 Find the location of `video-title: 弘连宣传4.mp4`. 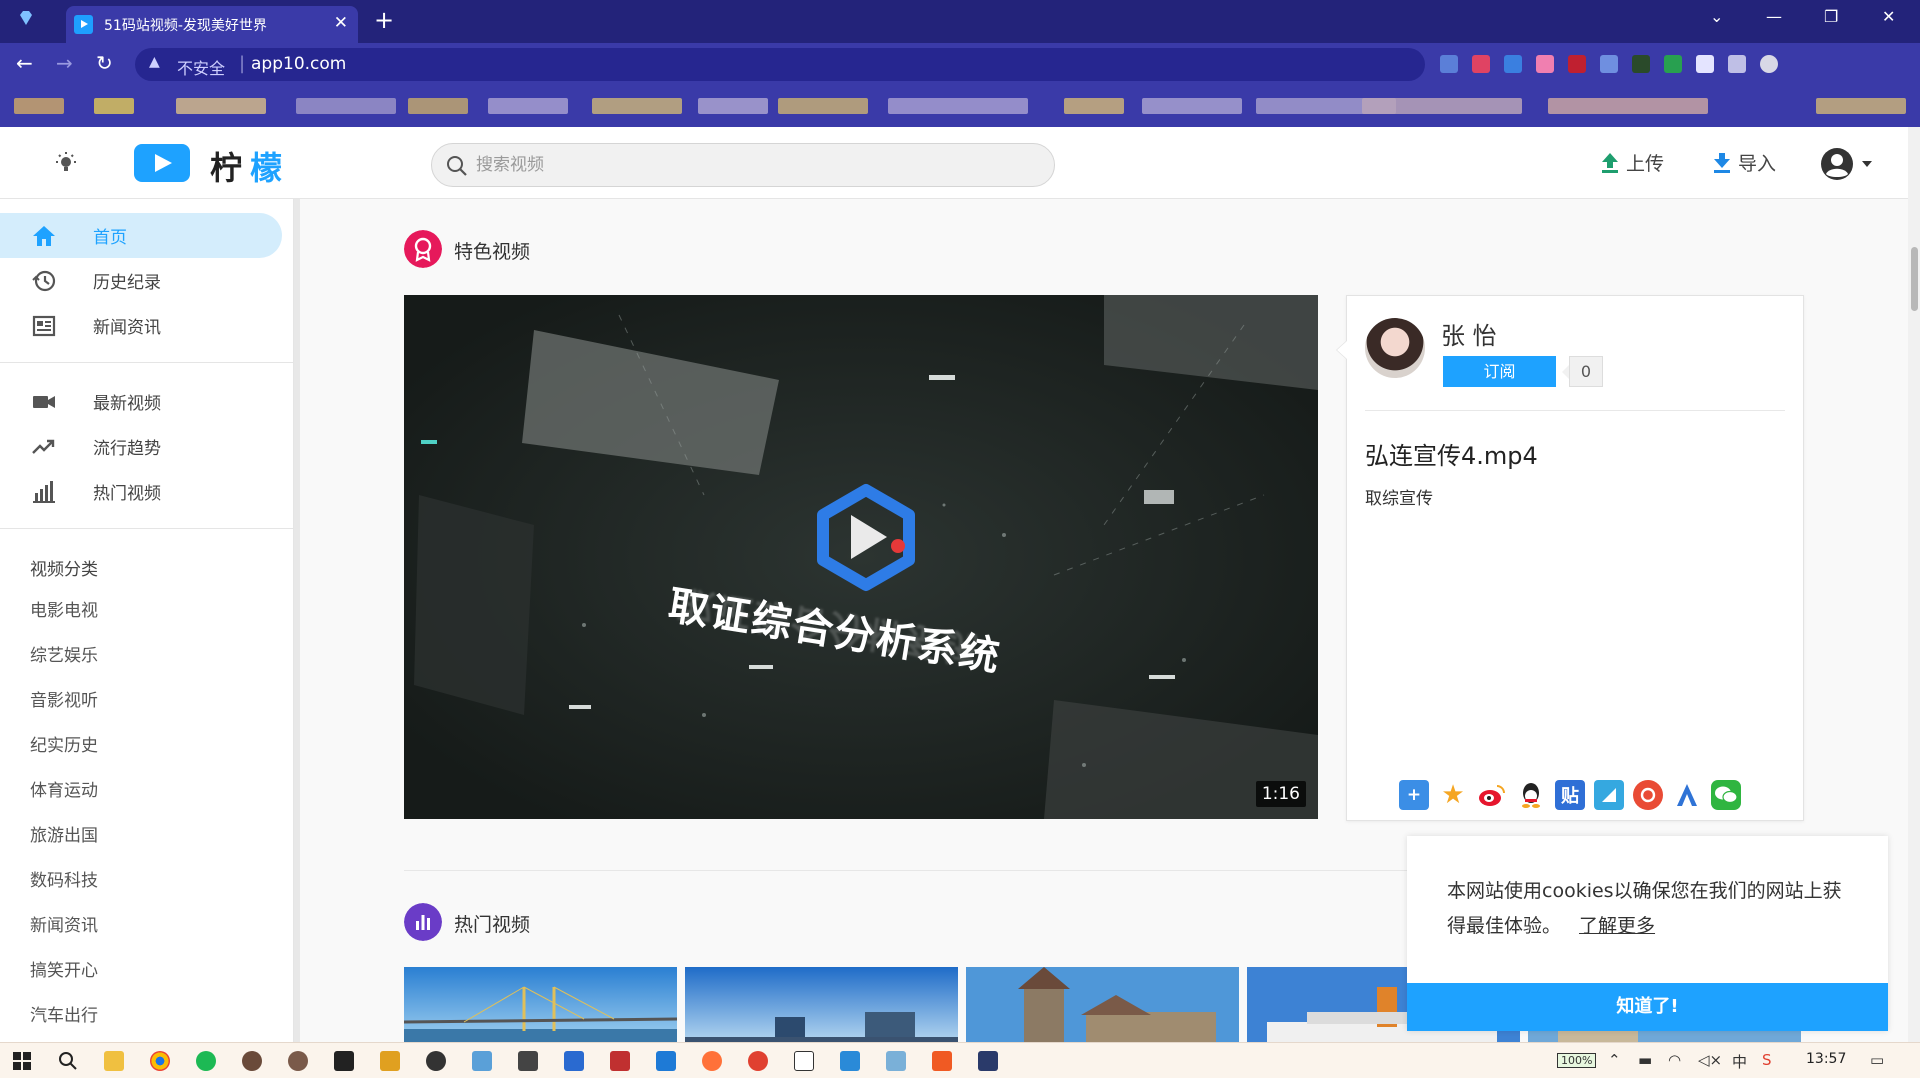

video-title: 弘连宣传4.mp4 is located at coordinates (1451, 453).